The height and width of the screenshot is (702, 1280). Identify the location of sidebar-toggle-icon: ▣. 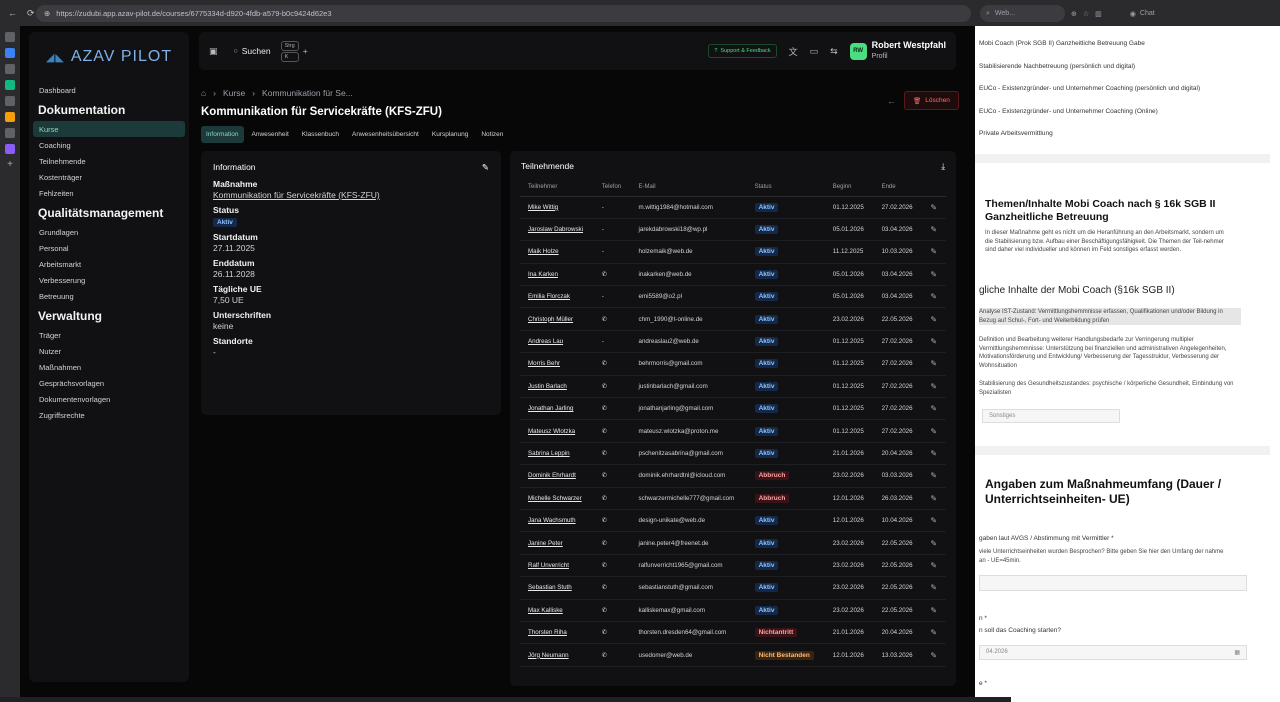
(213, 51).